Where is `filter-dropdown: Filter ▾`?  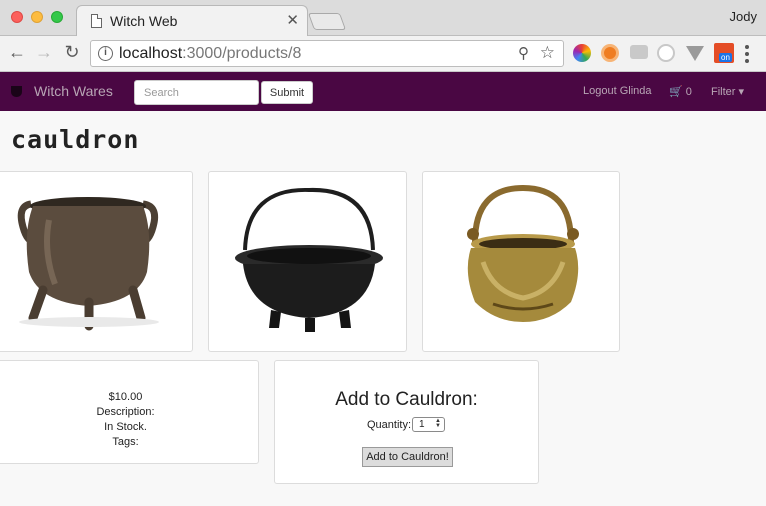 filter-dropdown: Filter ▾ is located at coordinates (727, 91).